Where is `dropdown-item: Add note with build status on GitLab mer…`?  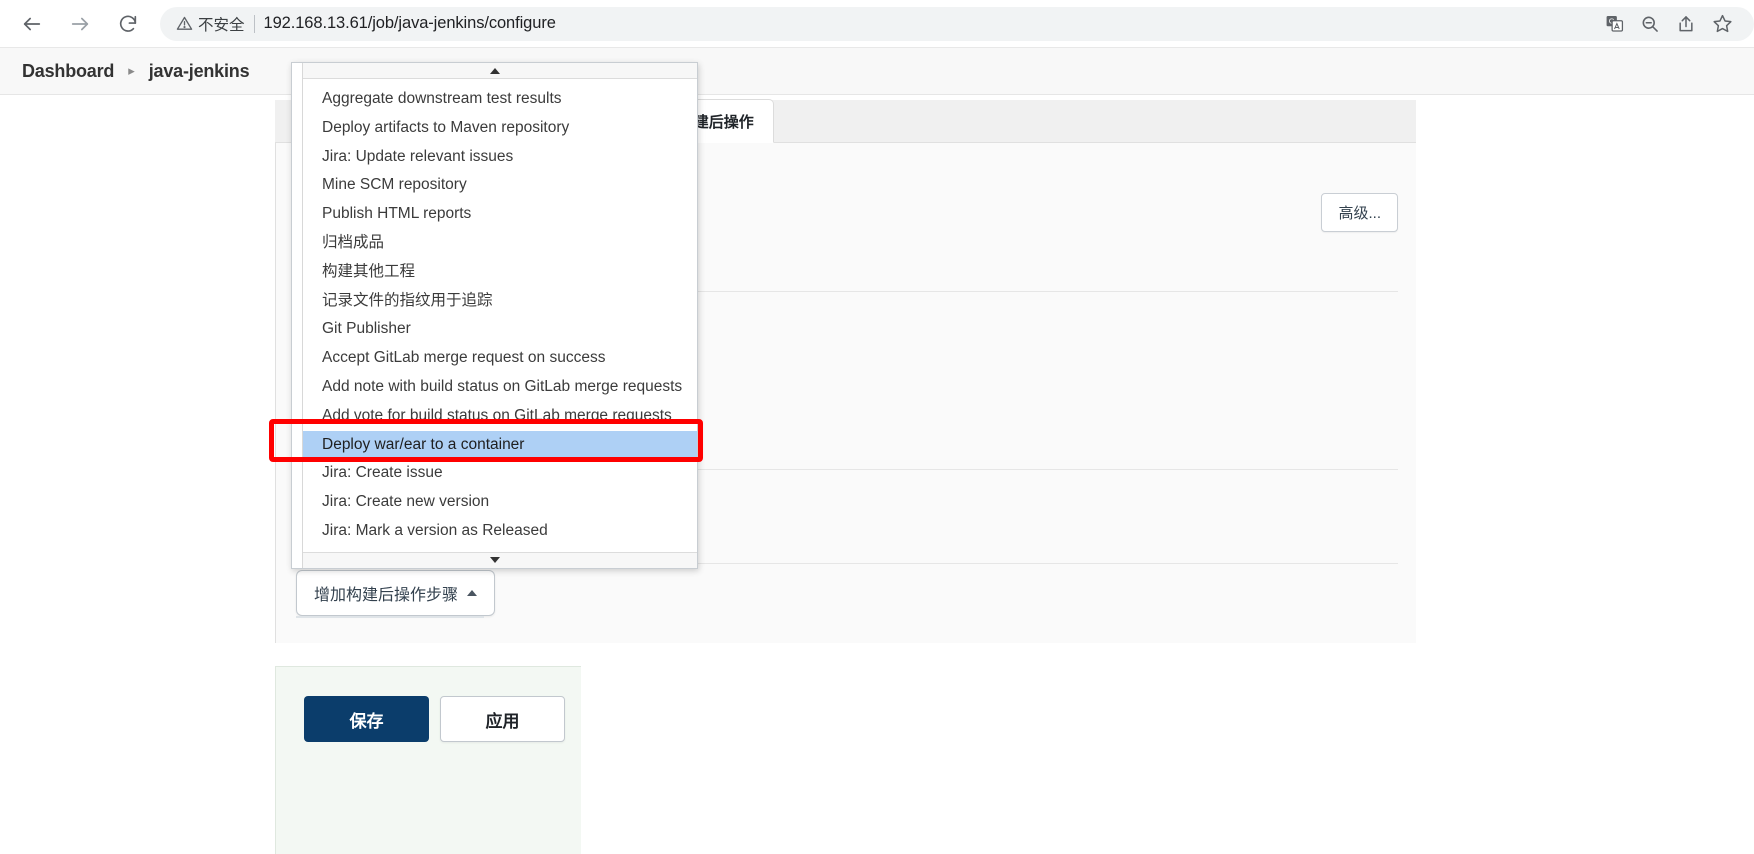
dropdown-item: Add note with build status on GitLab mer… is located at coordinates (494, 387).